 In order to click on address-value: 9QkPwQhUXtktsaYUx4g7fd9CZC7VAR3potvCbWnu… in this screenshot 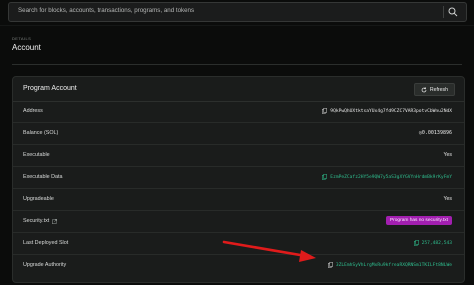, I will do `click(391, 111)`.